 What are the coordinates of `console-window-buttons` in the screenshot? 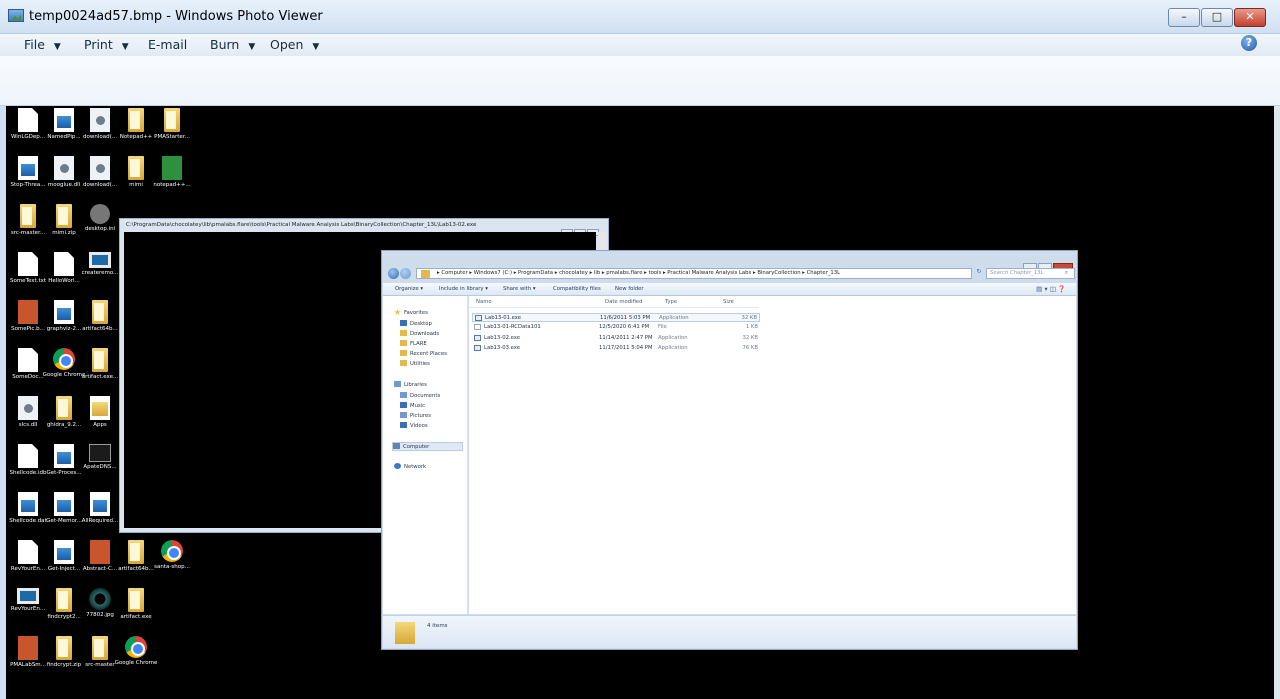 It's located at (581, 228).